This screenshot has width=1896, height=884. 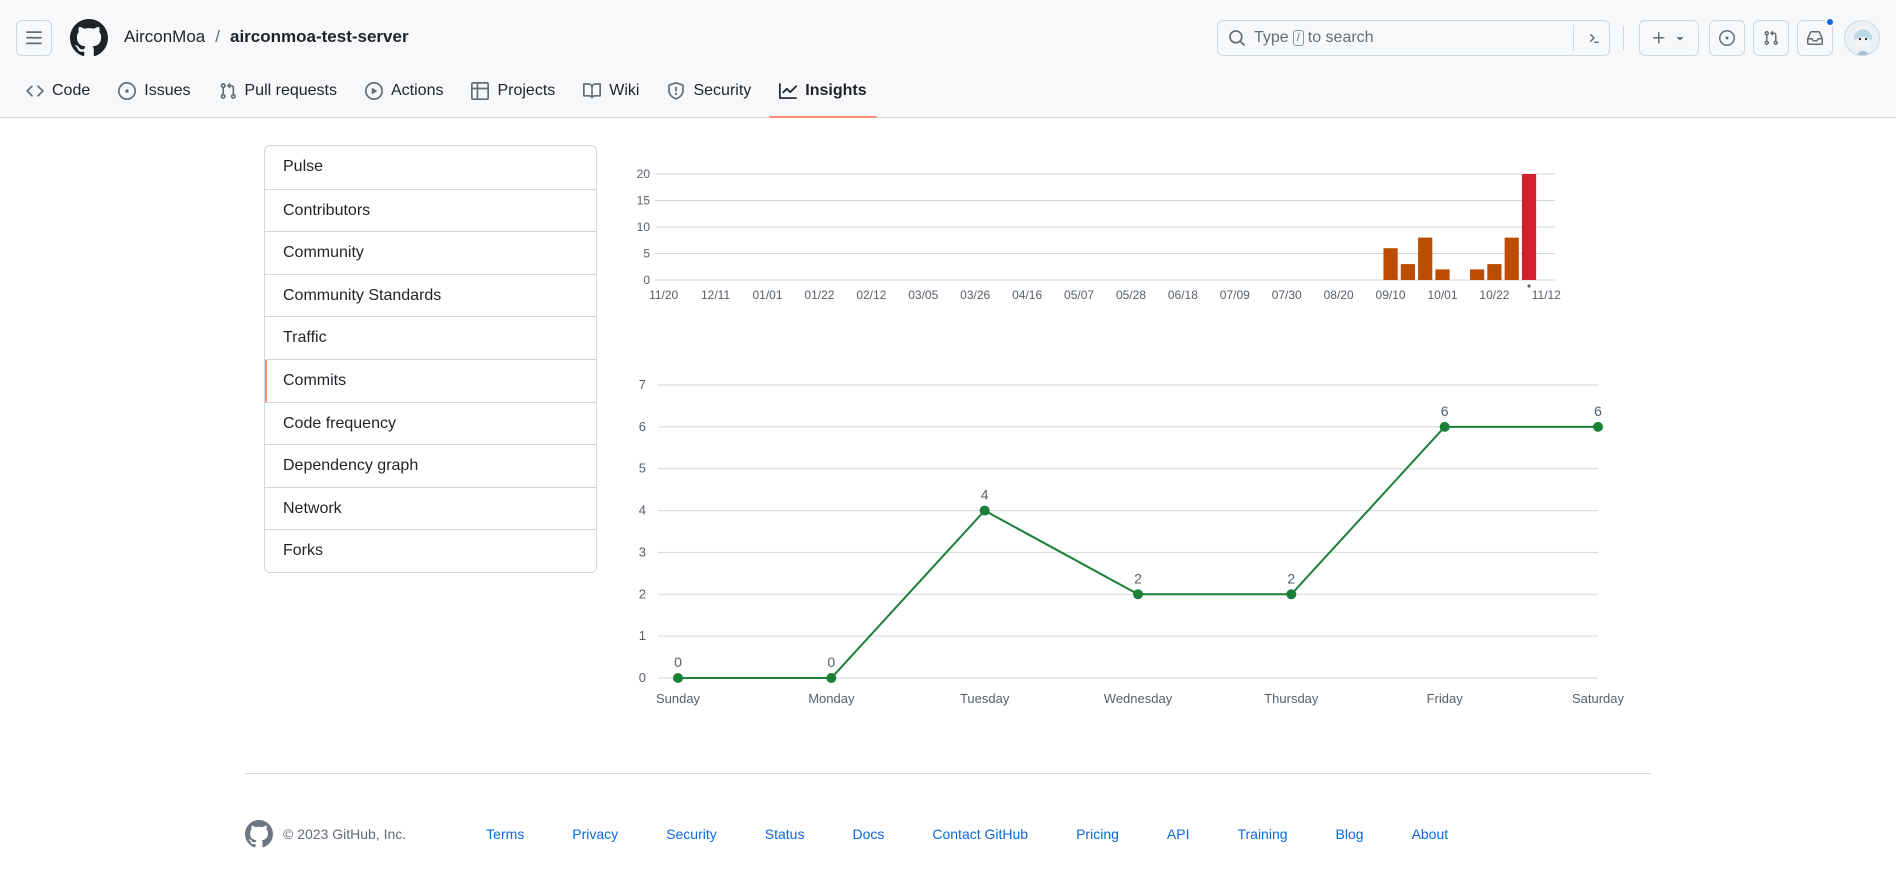 I want to click on tab-label: Pull requests, so click(x=291, y=90).